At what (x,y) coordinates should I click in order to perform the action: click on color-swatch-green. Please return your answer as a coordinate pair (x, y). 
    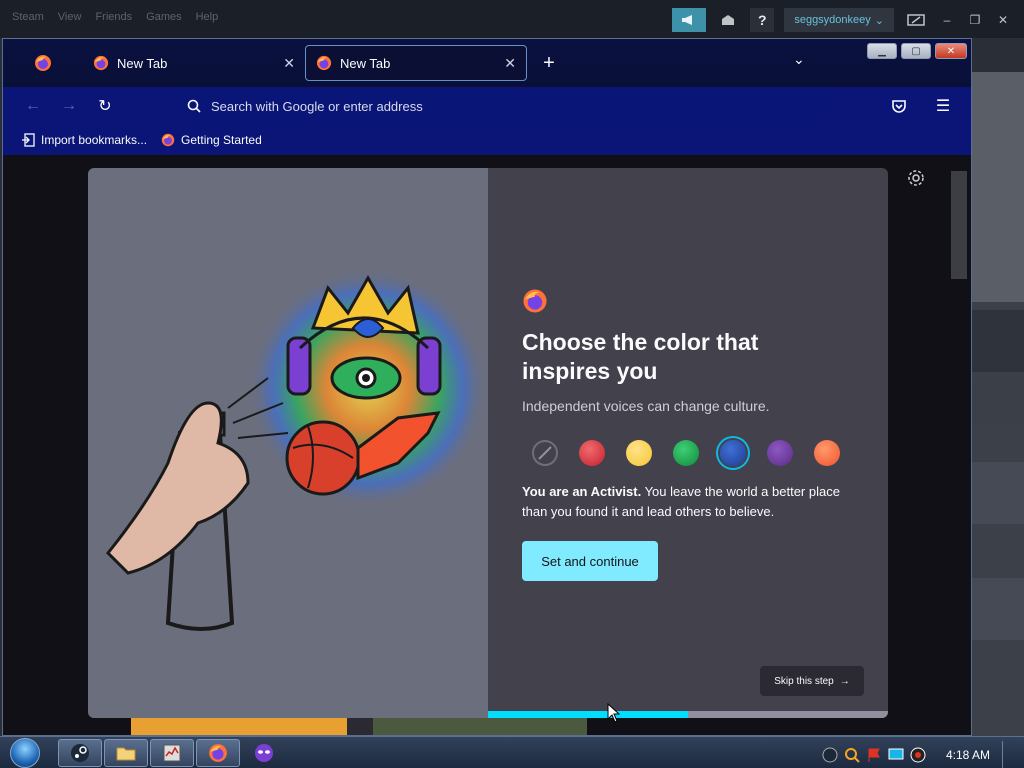
    Looking at the image, I should click on (686, 453).